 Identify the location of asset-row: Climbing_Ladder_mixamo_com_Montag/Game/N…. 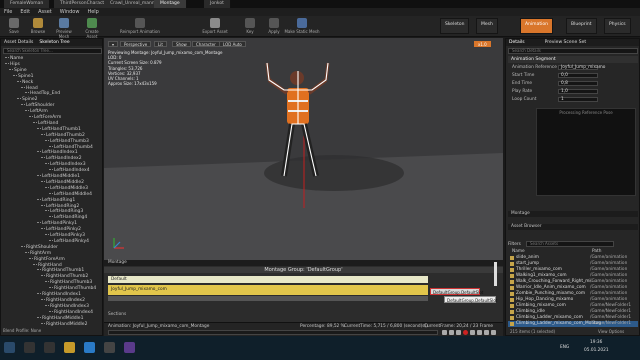
(573, 324).